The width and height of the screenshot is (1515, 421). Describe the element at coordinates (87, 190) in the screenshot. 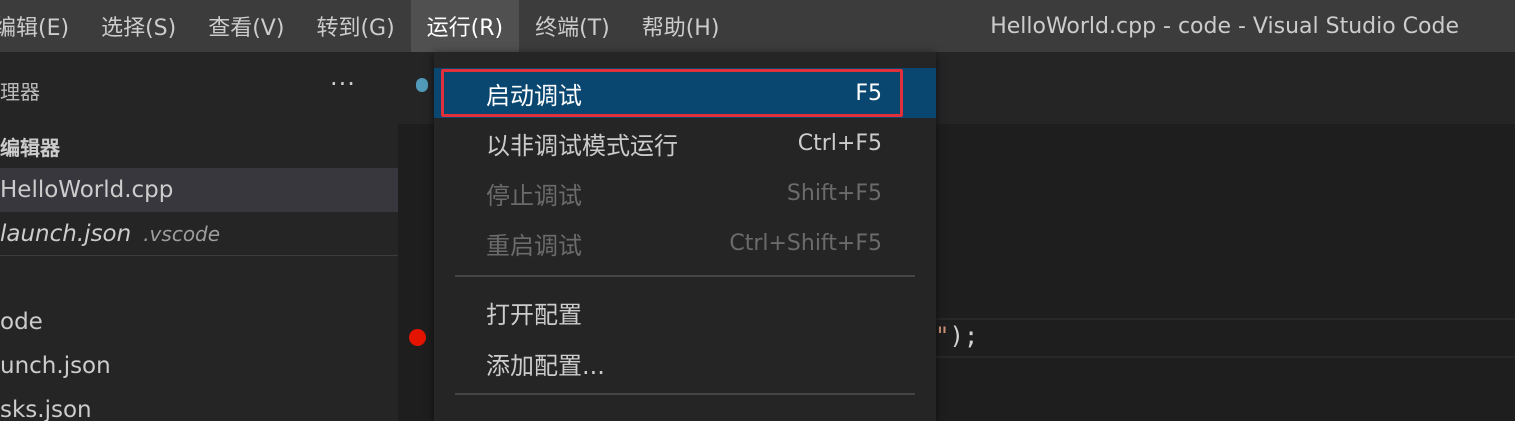

I see `open-editor-label: HelloWorld.cpp` at that location.